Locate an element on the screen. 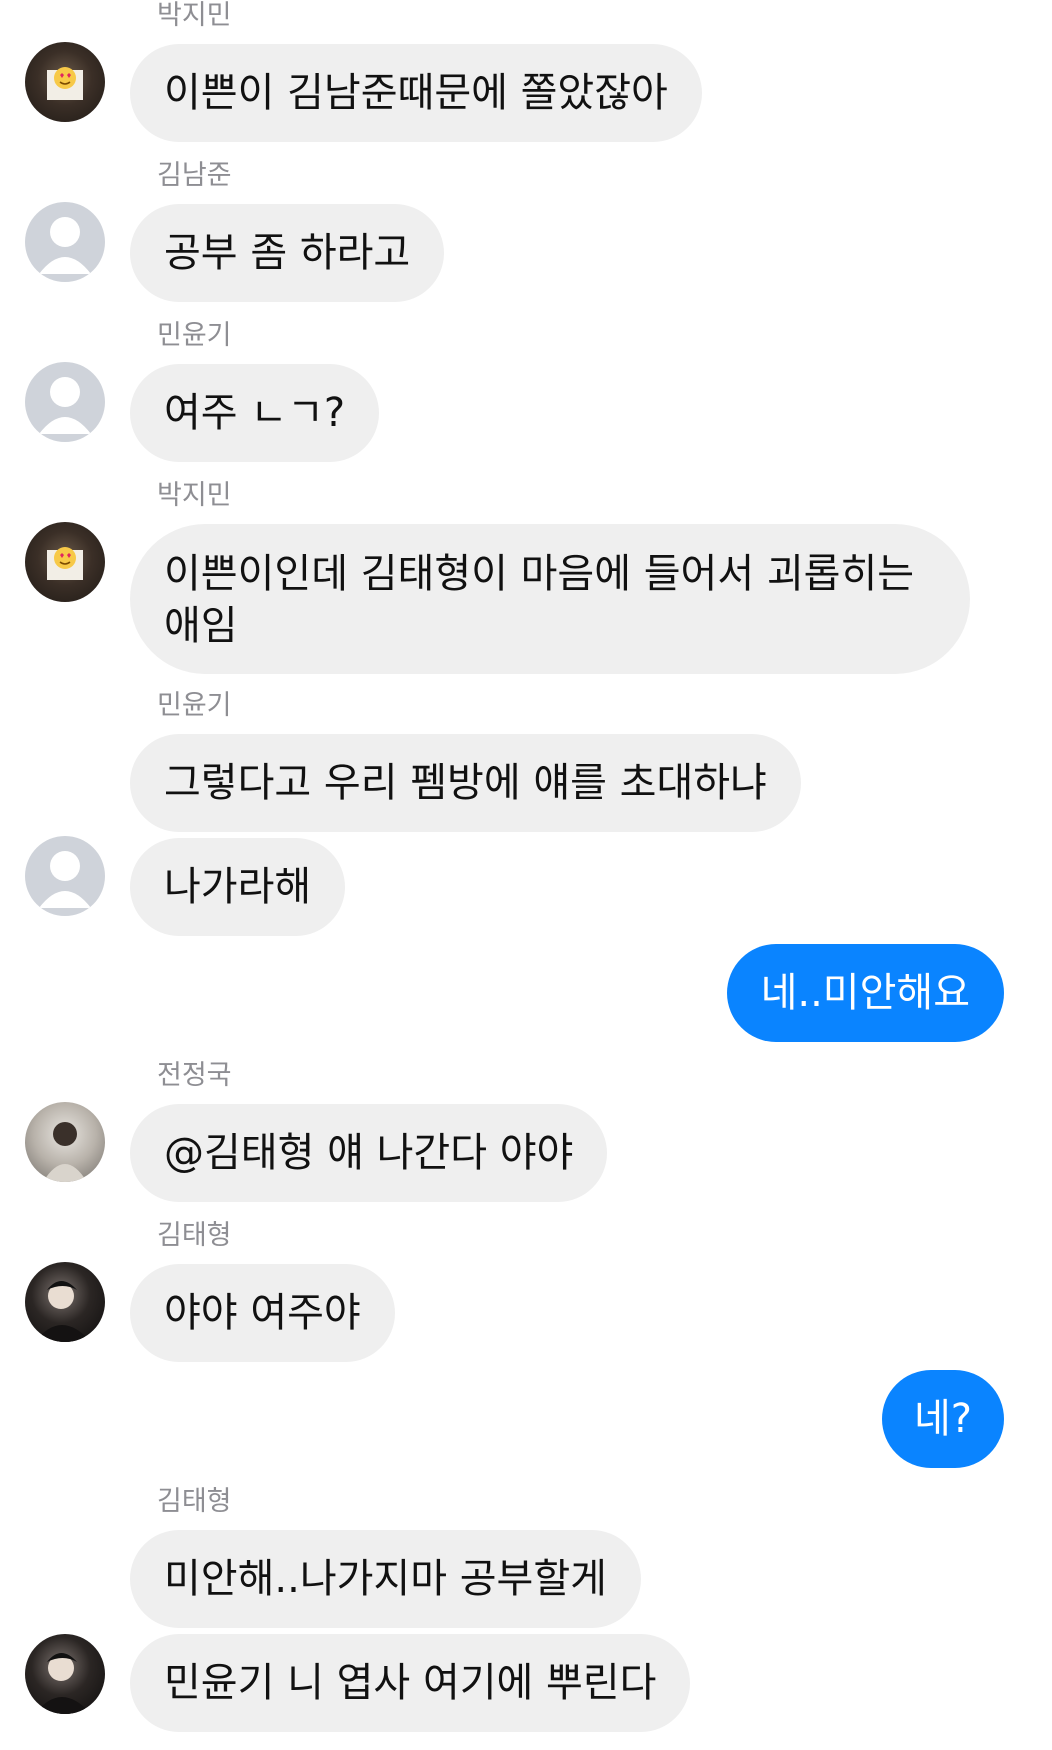 This screenshot has width=1052, height=1750. message-bubble: 미안해..나가지마 공부할게 is located at coordinates (385, 1579).